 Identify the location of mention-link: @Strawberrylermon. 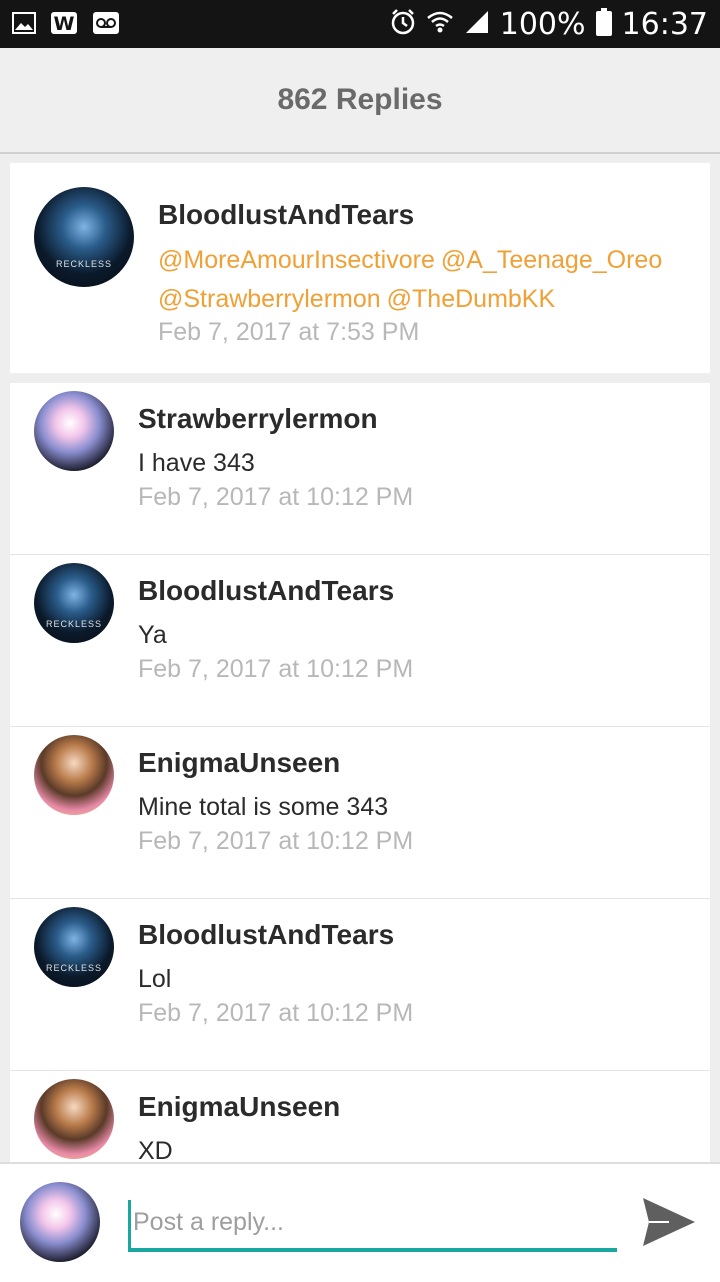
(269, 299).